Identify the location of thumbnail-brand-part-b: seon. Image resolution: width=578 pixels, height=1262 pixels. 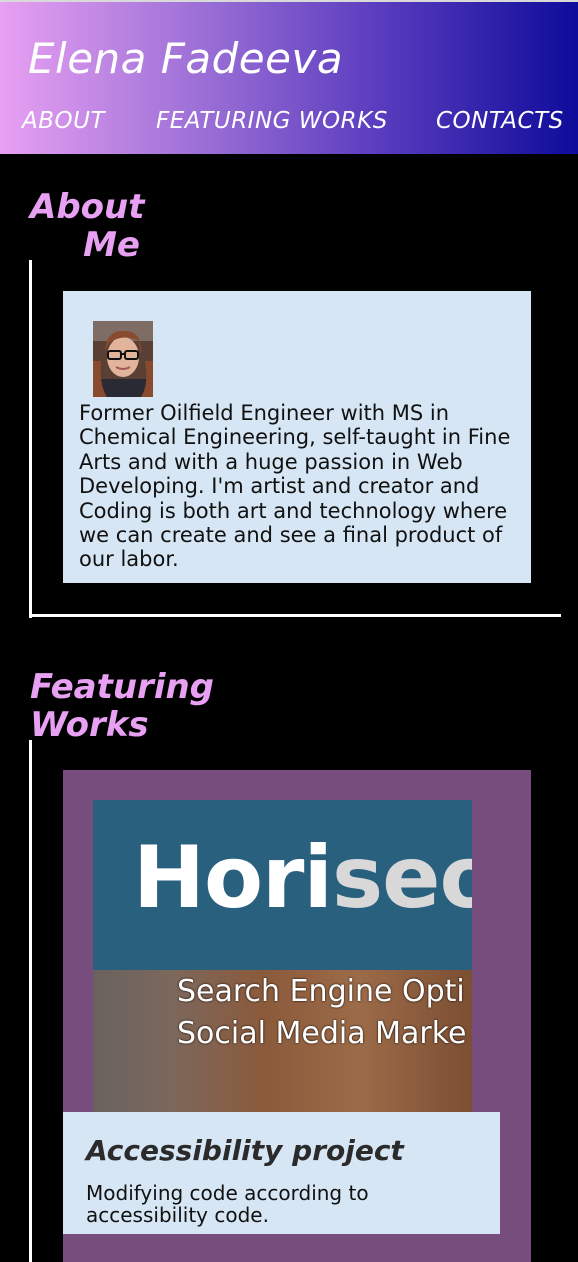
(401, 878).